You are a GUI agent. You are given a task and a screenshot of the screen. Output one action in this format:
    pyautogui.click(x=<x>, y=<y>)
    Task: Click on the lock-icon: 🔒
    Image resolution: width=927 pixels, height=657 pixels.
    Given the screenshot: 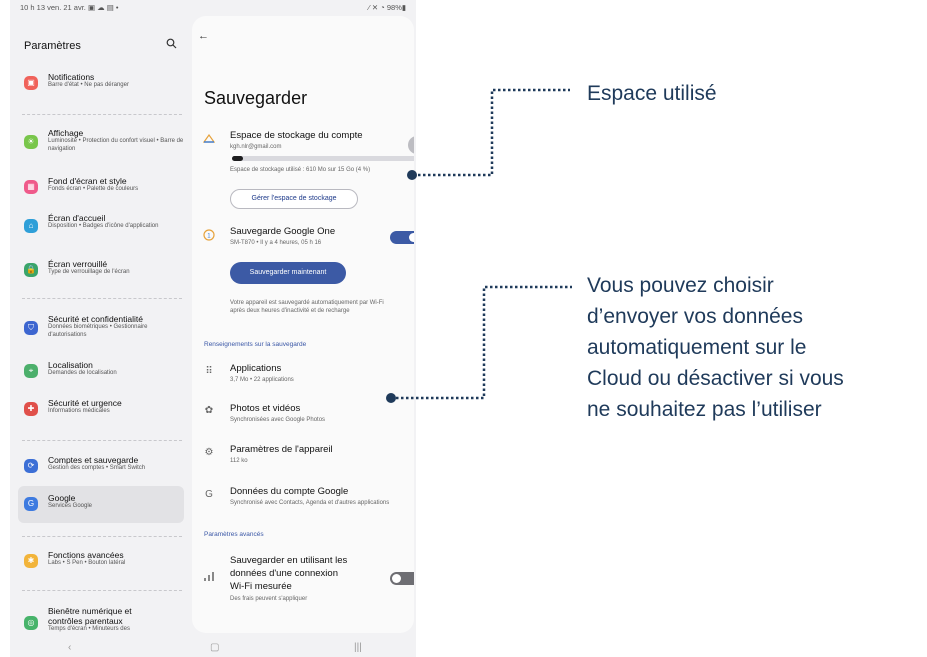 What is the action you would take?
    pyautogui.click(x=31, y=270)
    